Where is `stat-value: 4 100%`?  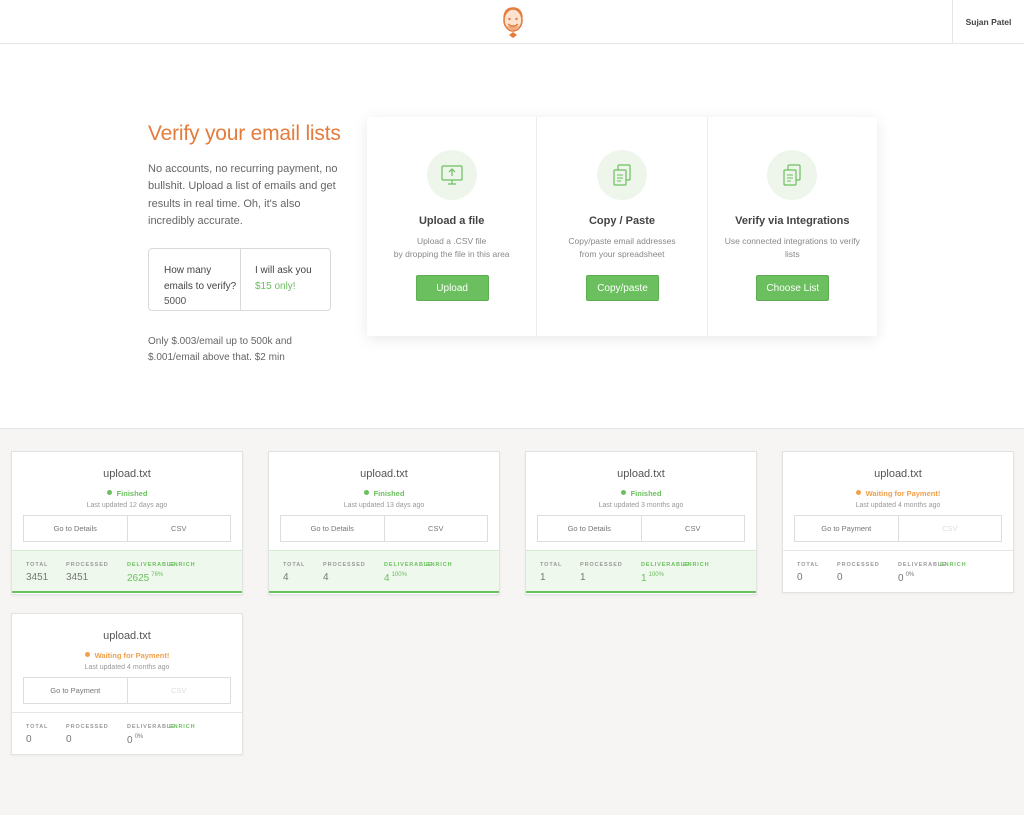 stat-value: 4 100% is located at coordinates (408, 578).